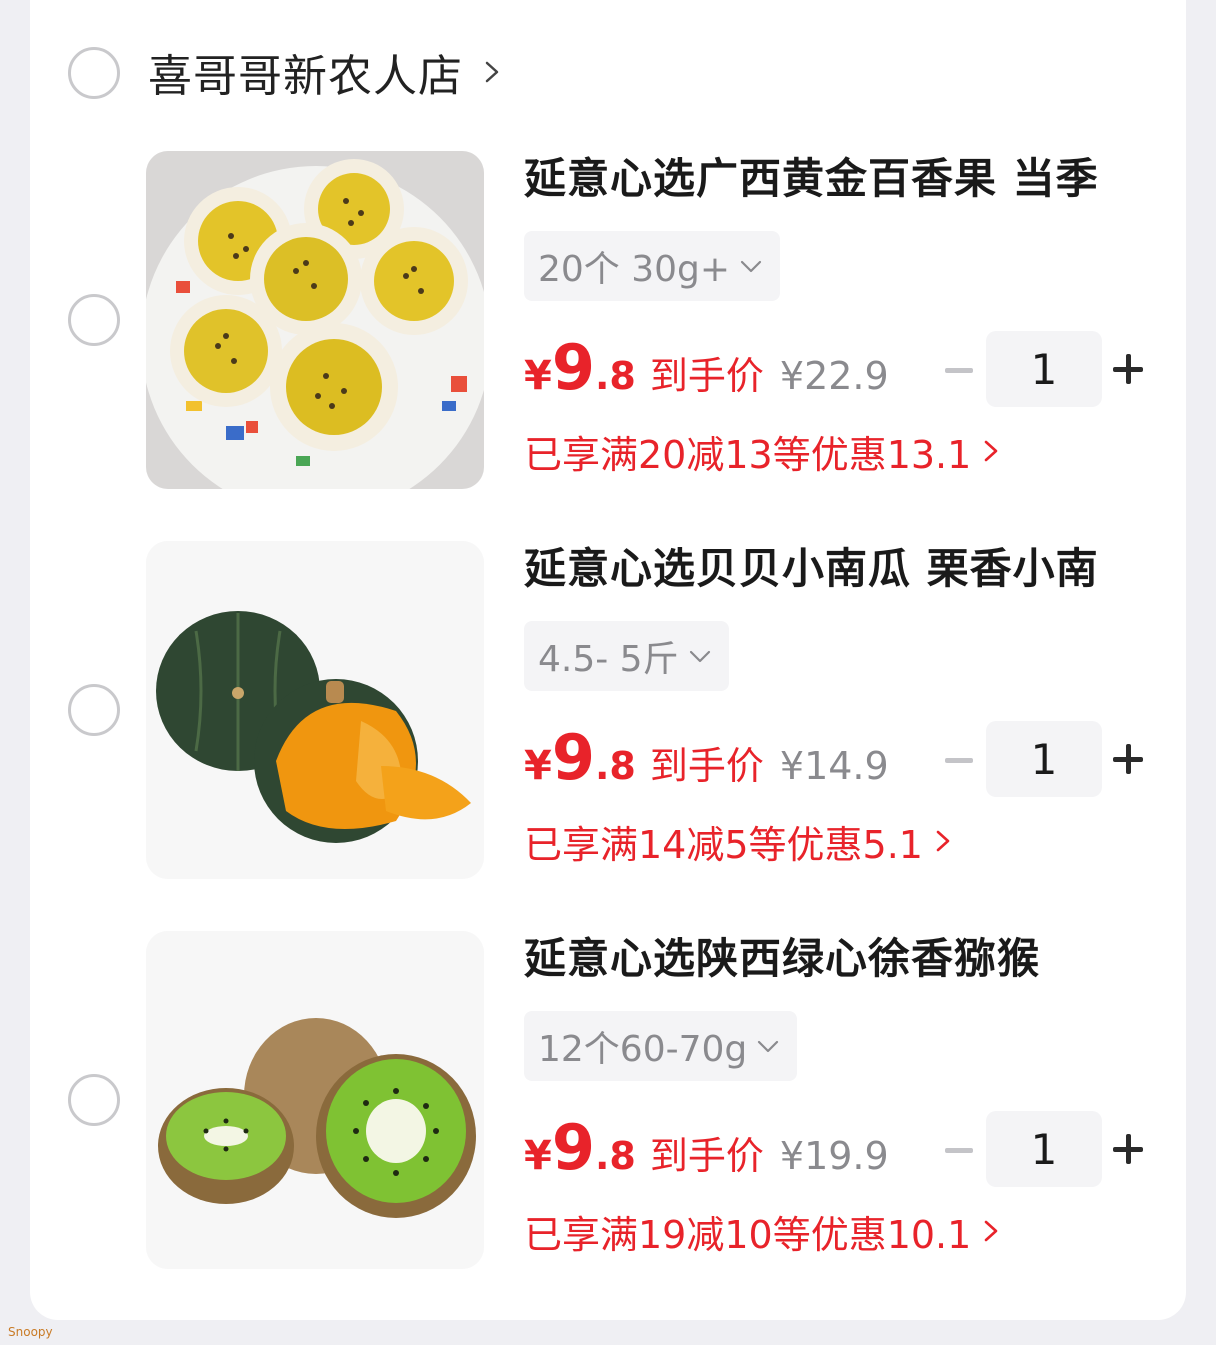 The width and height of the screenshot is (1216, 1345). I want to click on spec-value: 12个60-70g, so click(643, 1049).